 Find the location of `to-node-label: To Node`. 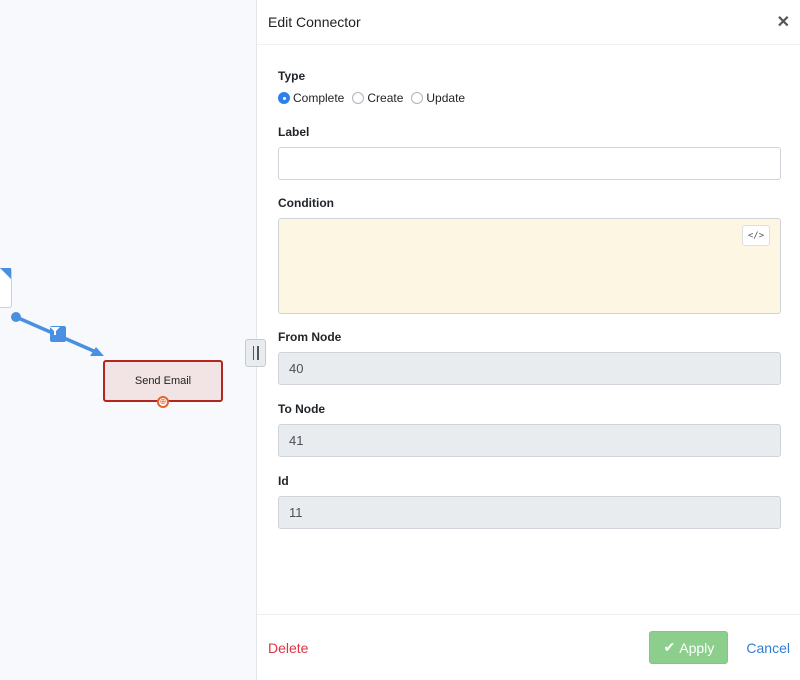

to-node-label: To Node is located at coordinates (302, 409).